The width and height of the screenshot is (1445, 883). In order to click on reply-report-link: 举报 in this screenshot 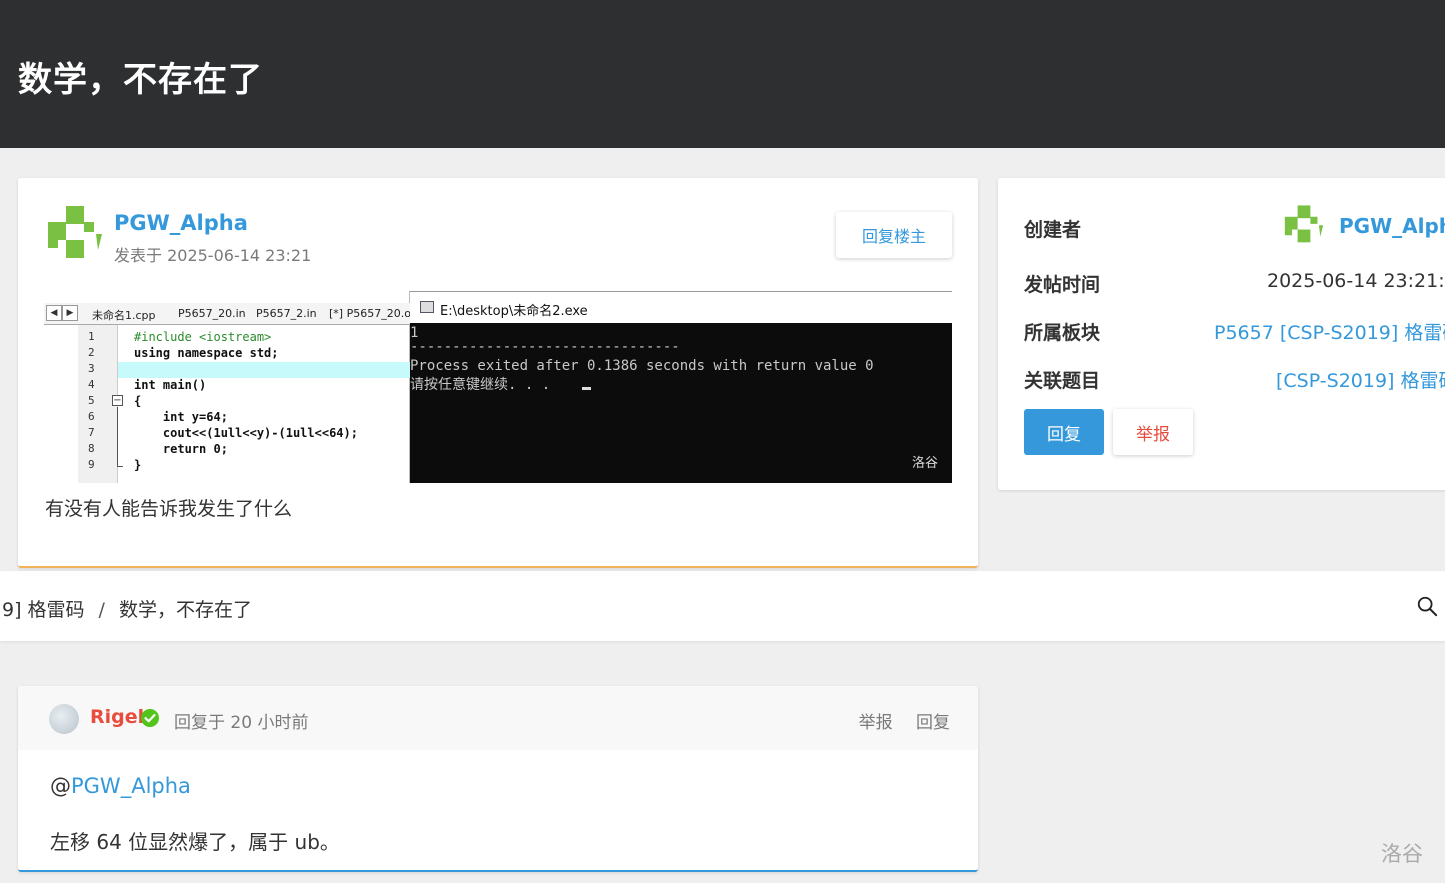, I will do `click(876, 723)`.